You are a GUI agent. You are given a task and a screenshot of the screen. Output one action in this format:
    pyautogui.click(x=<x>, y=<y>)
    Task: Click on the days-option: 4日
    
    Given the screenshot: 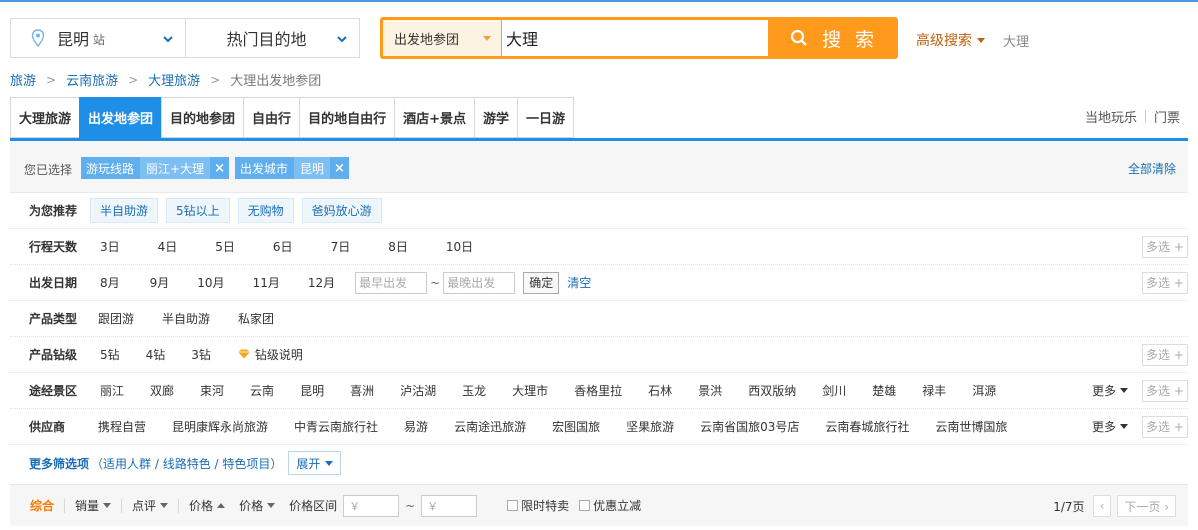 What is the action you would take?
    pyautogui.click(x=168, y=246)
    